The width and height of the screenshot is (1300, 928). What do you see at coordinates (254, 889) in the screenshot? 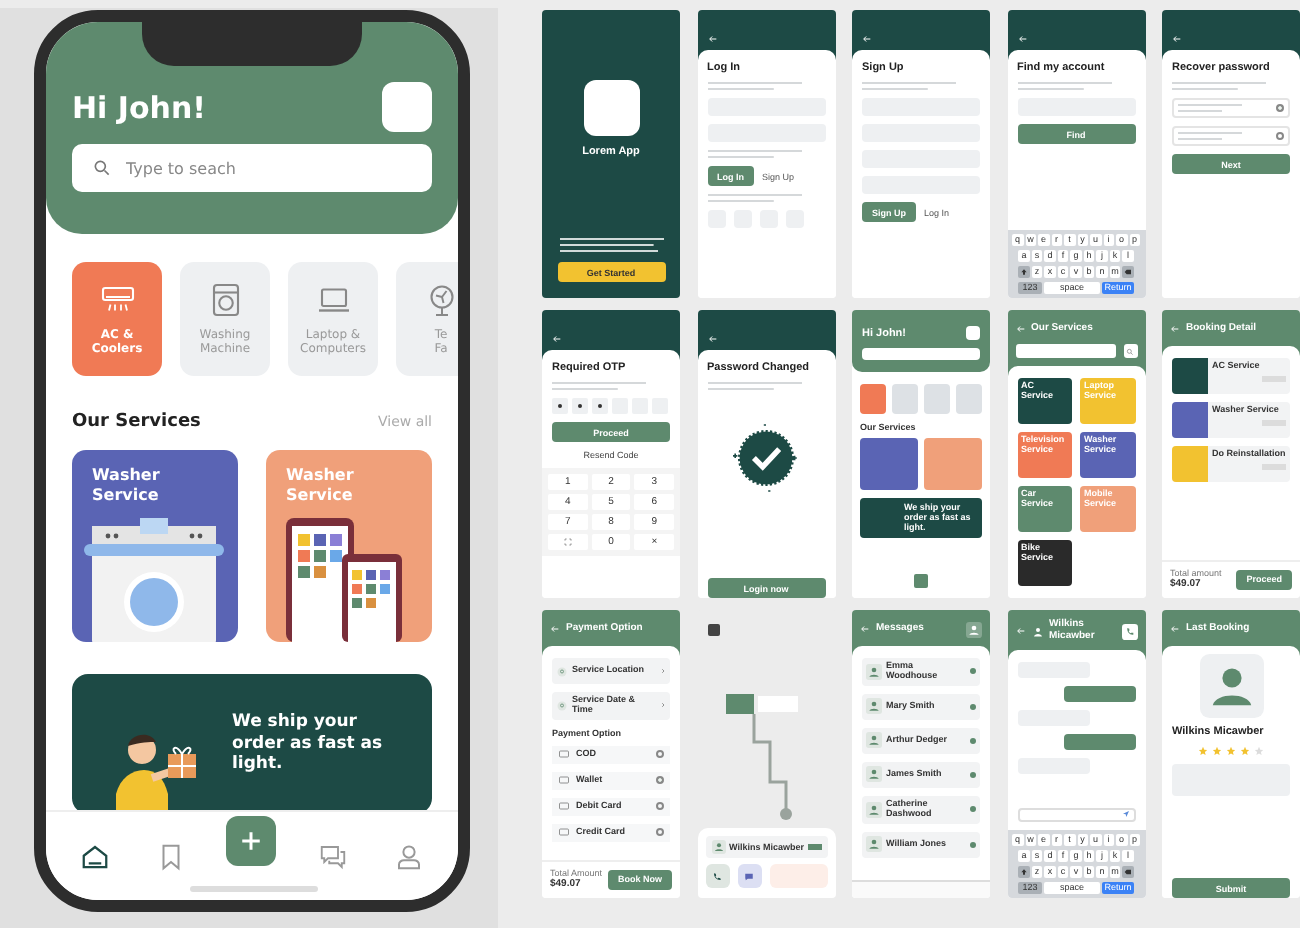
I see `home-indicator` at bounding box center [254, 889].